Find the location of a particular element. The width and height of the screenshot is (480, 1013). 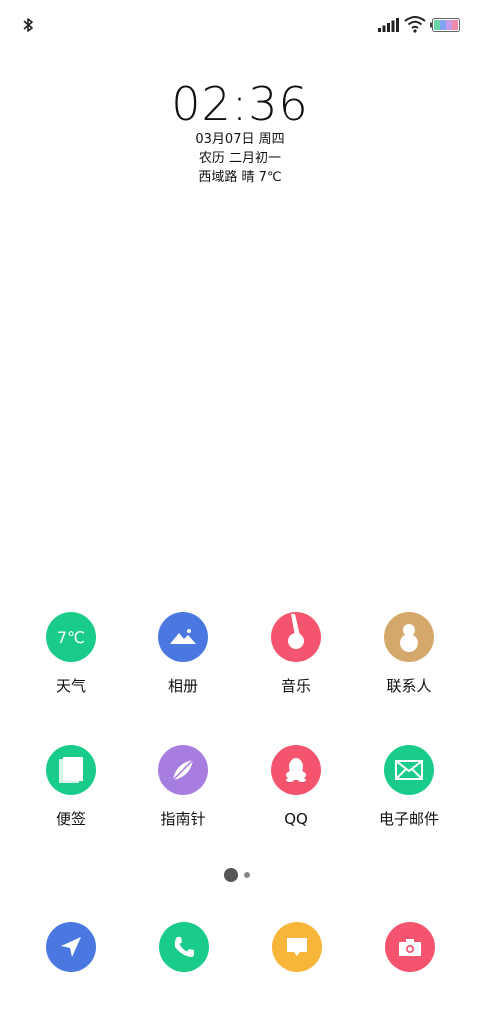

app-label: 联系人 is located at coordinates (409, 686).